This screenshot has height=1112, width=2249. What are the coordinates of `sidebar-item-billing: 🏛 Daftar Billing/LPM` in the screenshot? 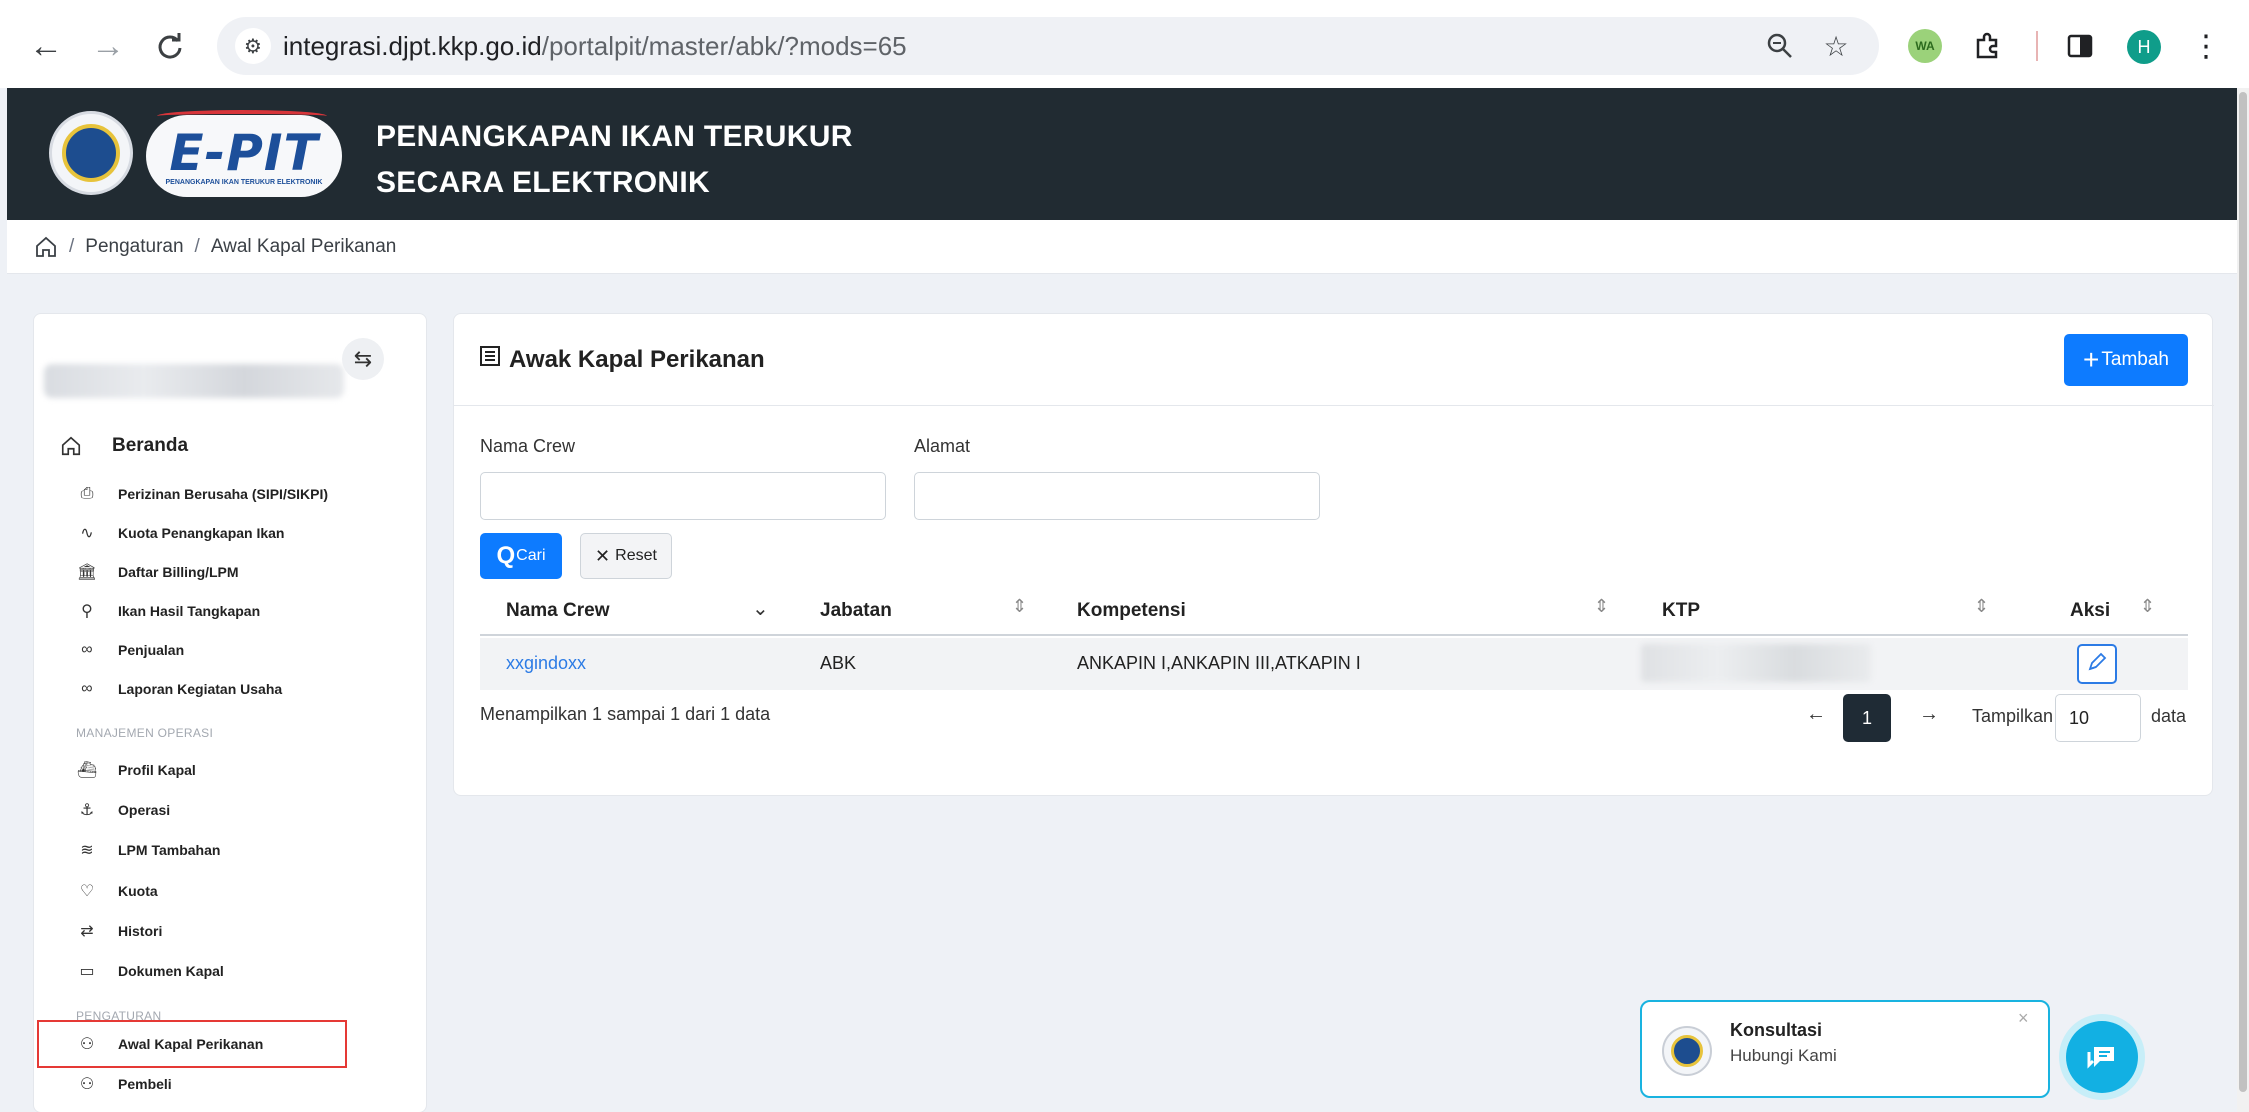 It's located at (230, 572).